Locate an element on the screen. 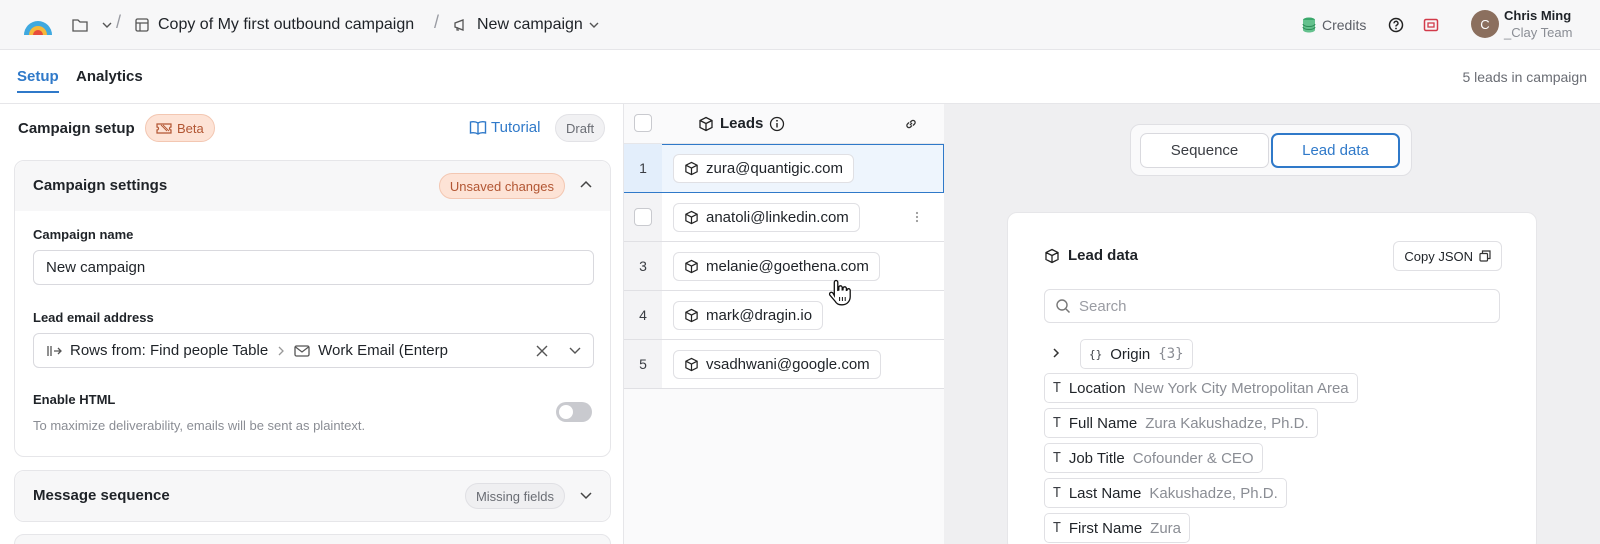 This screenshot has height=544, width=1600. lead-data-toggle-button: Lead data is located at coordinates (1335, 150).